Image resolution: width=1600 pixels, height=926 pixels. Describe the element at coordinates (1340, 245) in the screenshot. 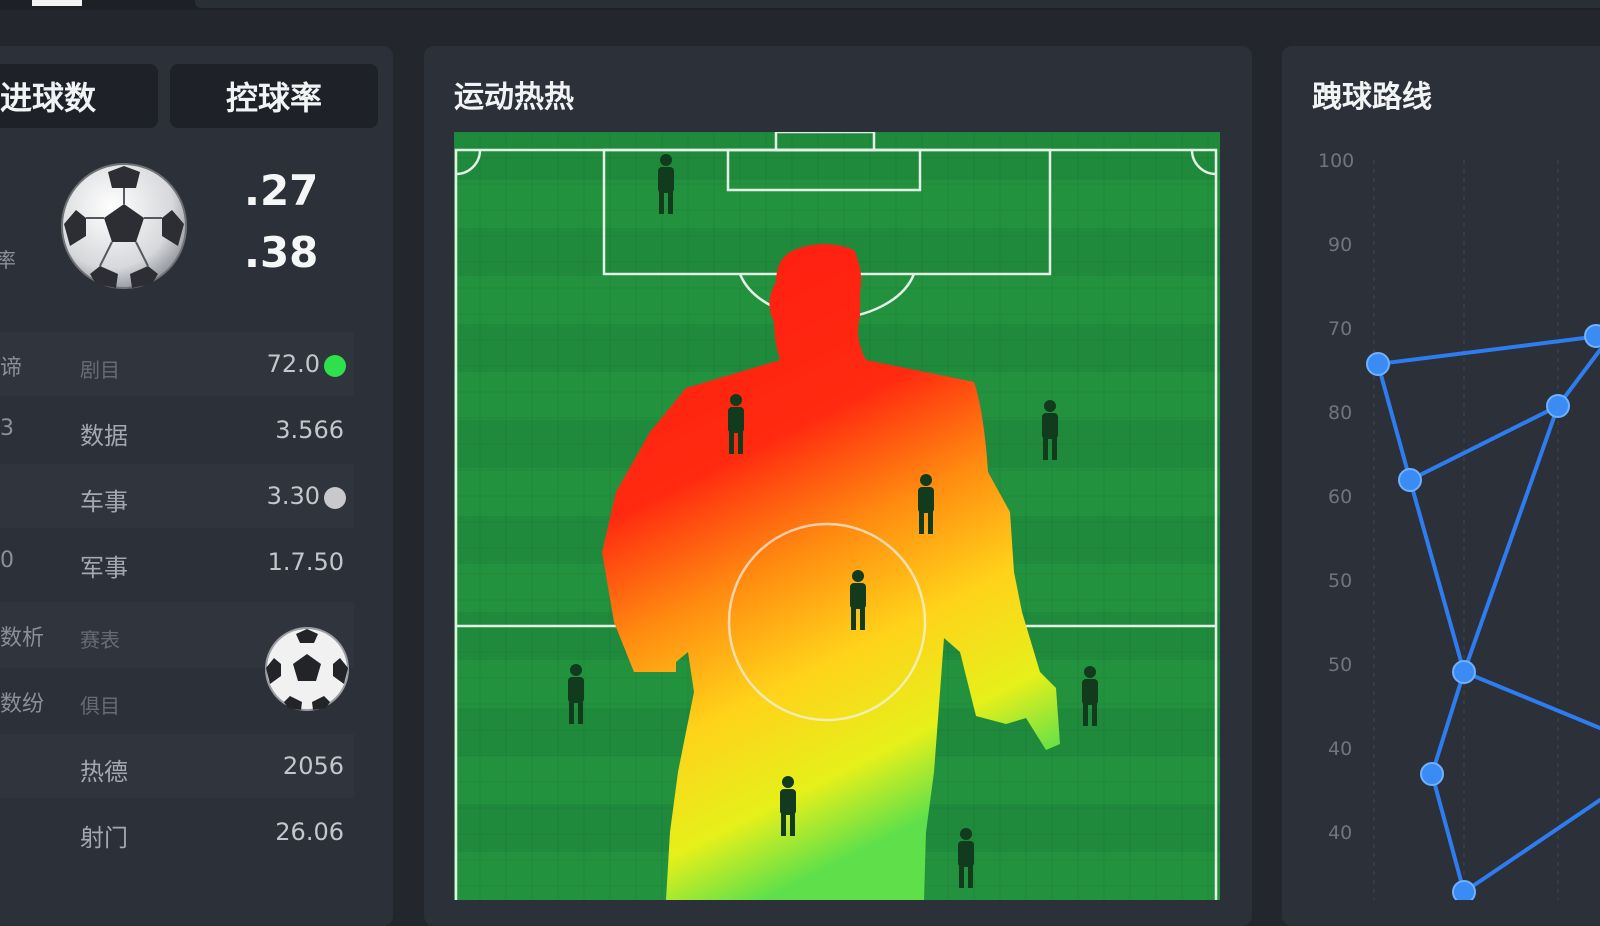

I see `y-axis-label: 90` at that location.